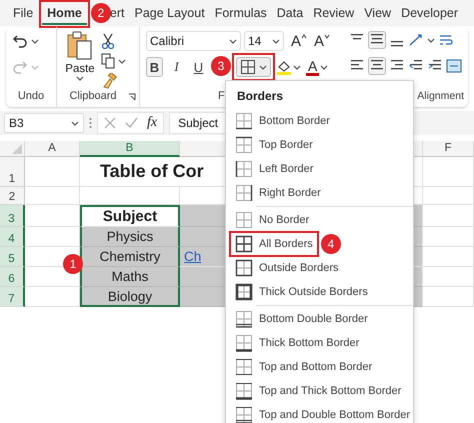 This screenshot has height=423, width=474. Describe the element at coordinates (318, 391) in the screenshot. I see `menu-item: Top and Thick Bottom Border` at that location.